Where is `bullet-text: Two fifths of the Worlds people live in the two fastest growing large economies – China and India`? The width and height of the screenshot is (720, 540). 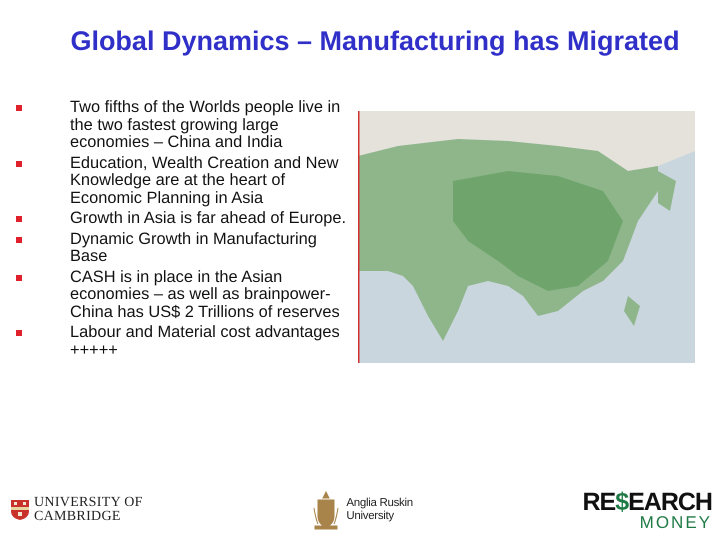
bullet-text: Two fifths of the Worlds people live in the two fastest growing large economies – China and India is located at coordinates (206, 125).